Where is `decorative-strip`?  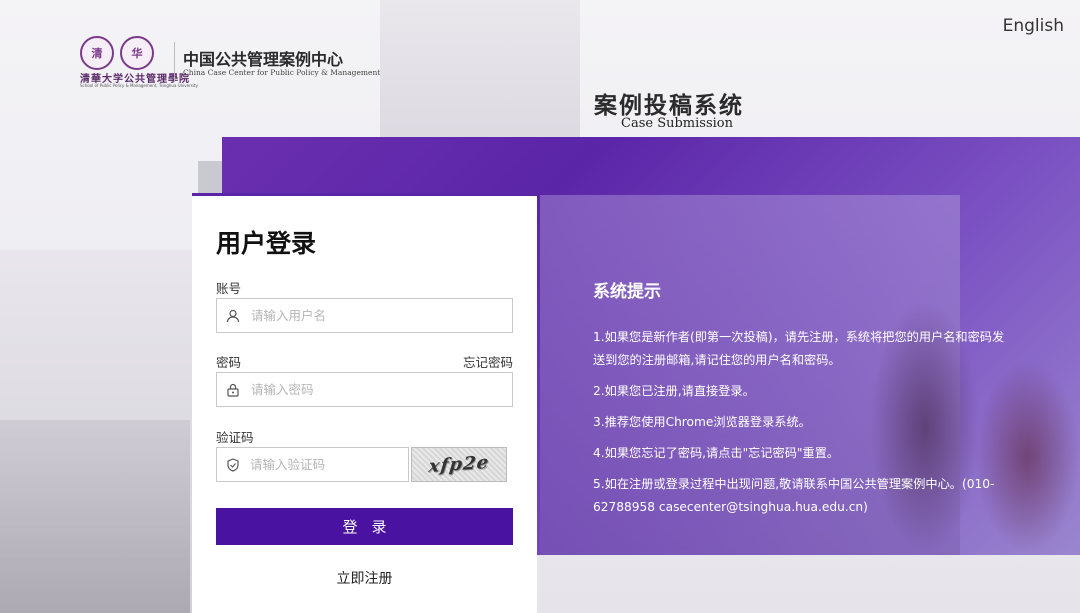 decorative-strip is located at coordinates (210, 177).